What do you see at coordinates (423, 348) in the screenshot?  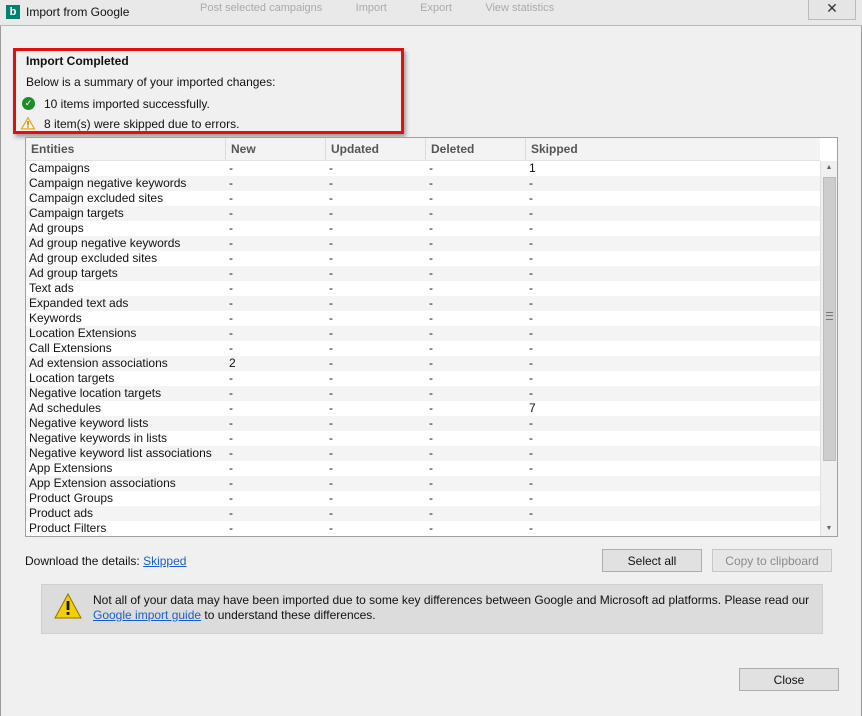 I see `table-row: Call Extensions - - - -` at bounding box center [423, 348].